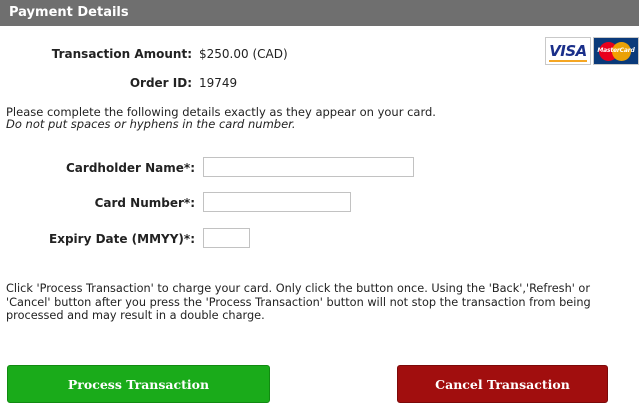  Describe the element at coordinates (308, 167) in the screenshot. I see `cardholder-name-input` at that location.